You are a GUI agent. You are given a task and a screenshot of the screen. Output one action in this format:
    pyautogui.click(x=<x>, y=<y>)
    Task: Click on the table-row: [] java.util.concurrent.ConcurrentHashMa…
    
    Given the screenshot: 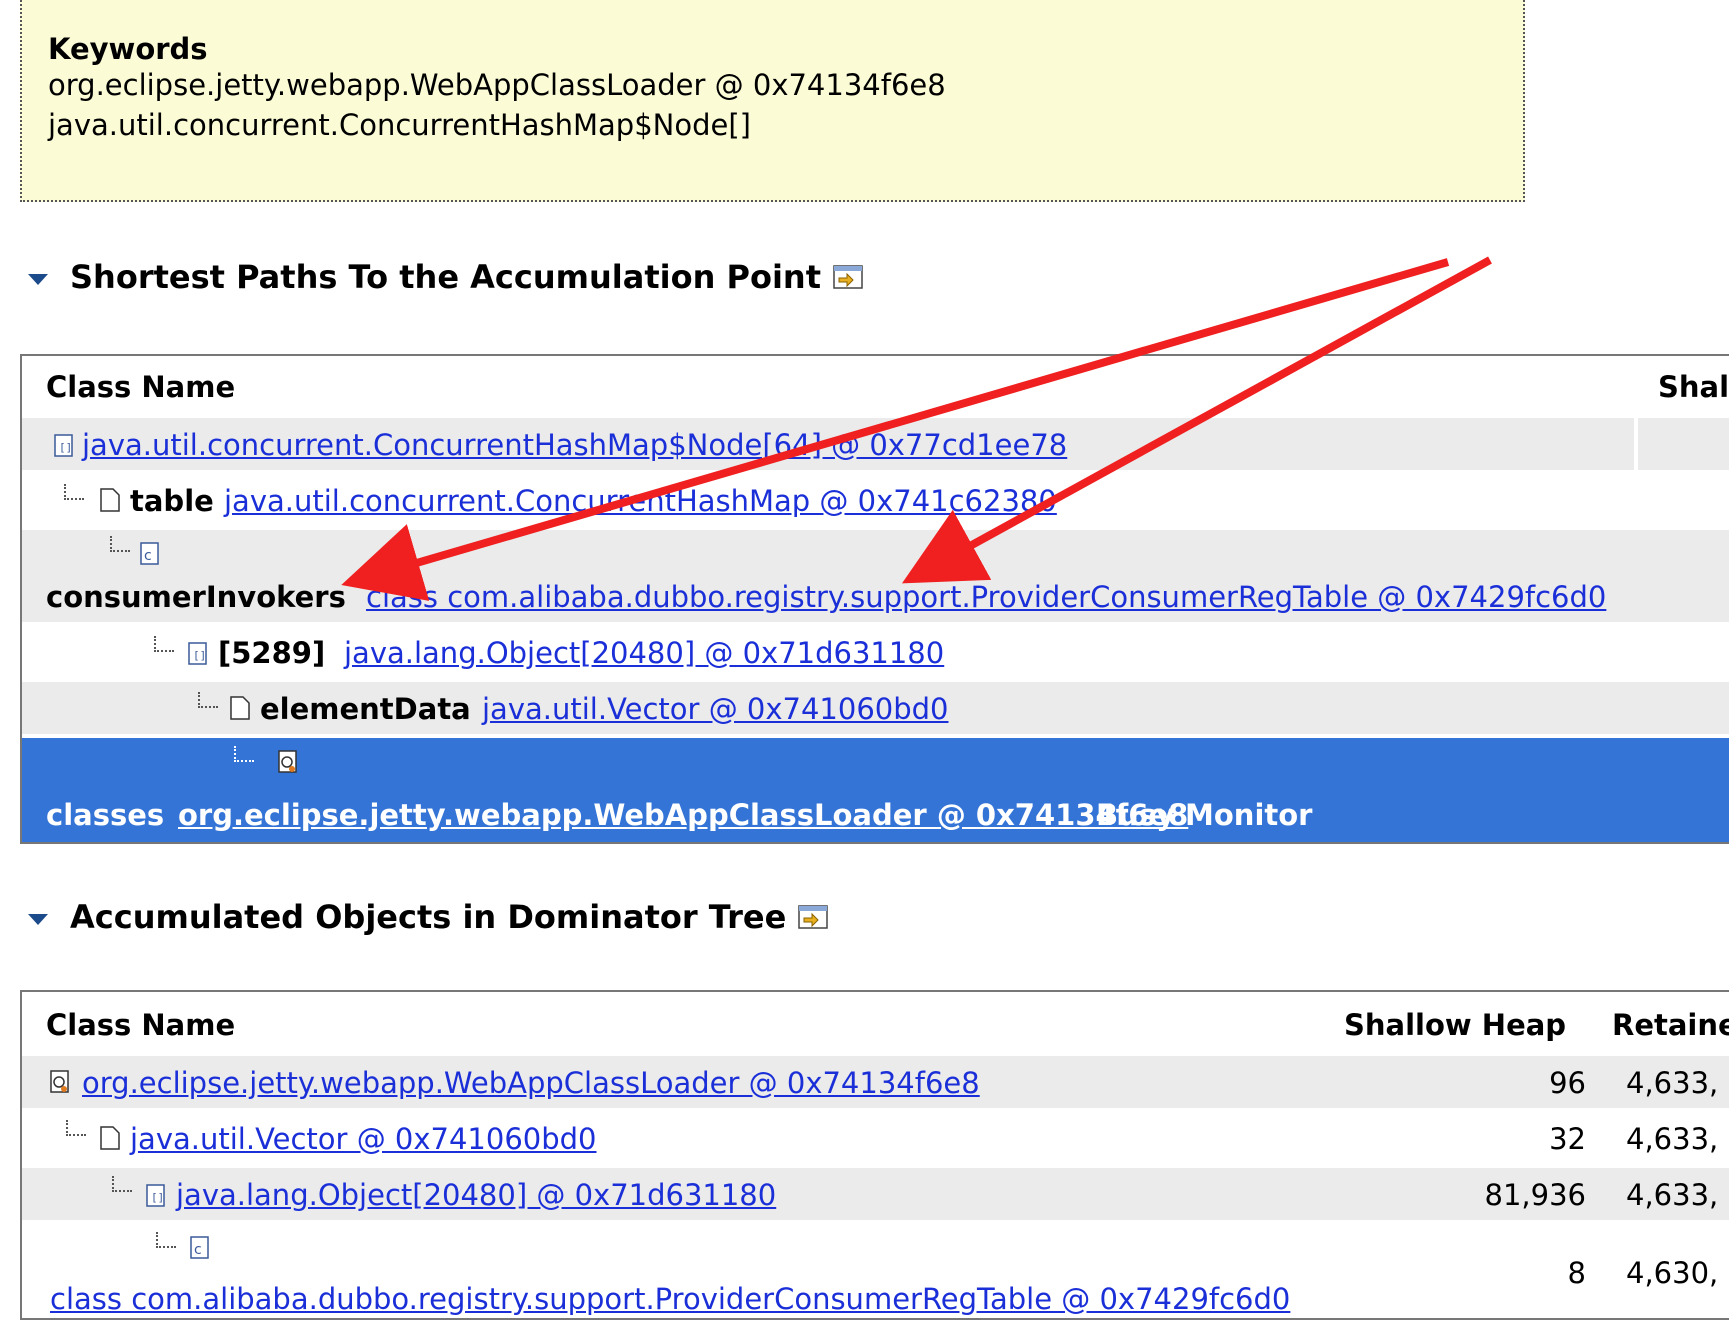 What is the action you would take?
    pyautogui.click(x=875, y=444)
    